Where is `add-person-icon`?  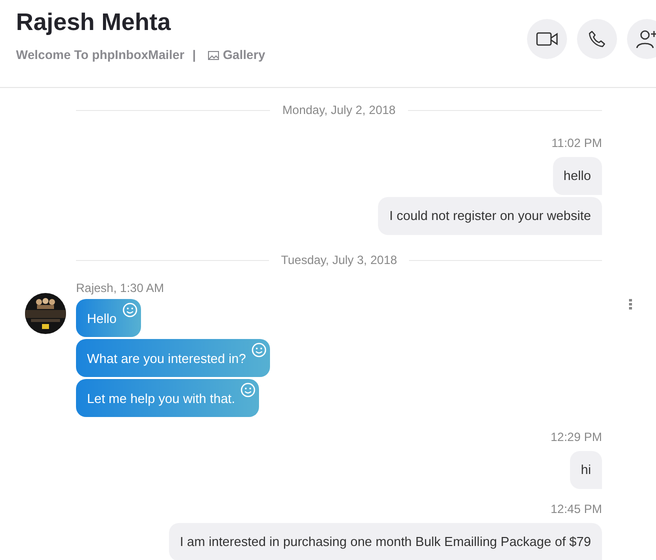
add-person-icon is located at coordinates (645, 39).